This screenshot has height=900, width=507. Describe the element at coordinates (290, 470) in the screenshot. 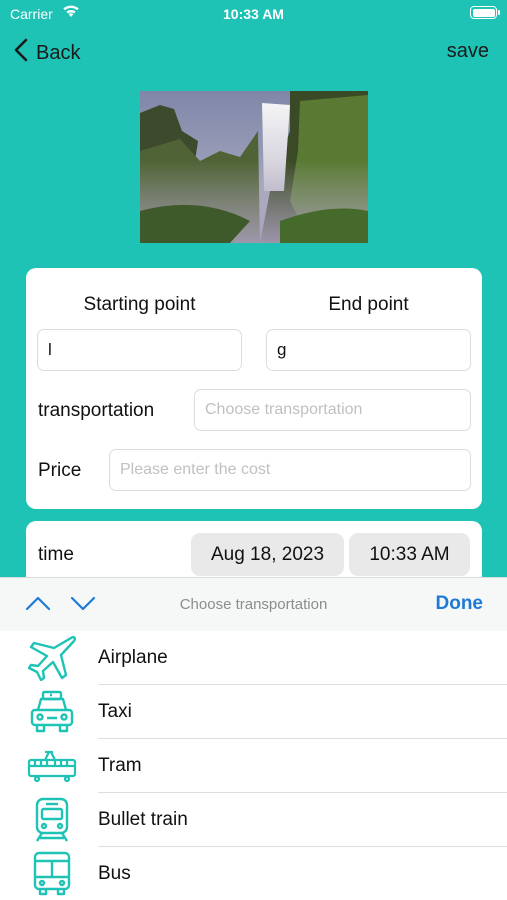

I see `price-field: Please enter the cost` at that location.